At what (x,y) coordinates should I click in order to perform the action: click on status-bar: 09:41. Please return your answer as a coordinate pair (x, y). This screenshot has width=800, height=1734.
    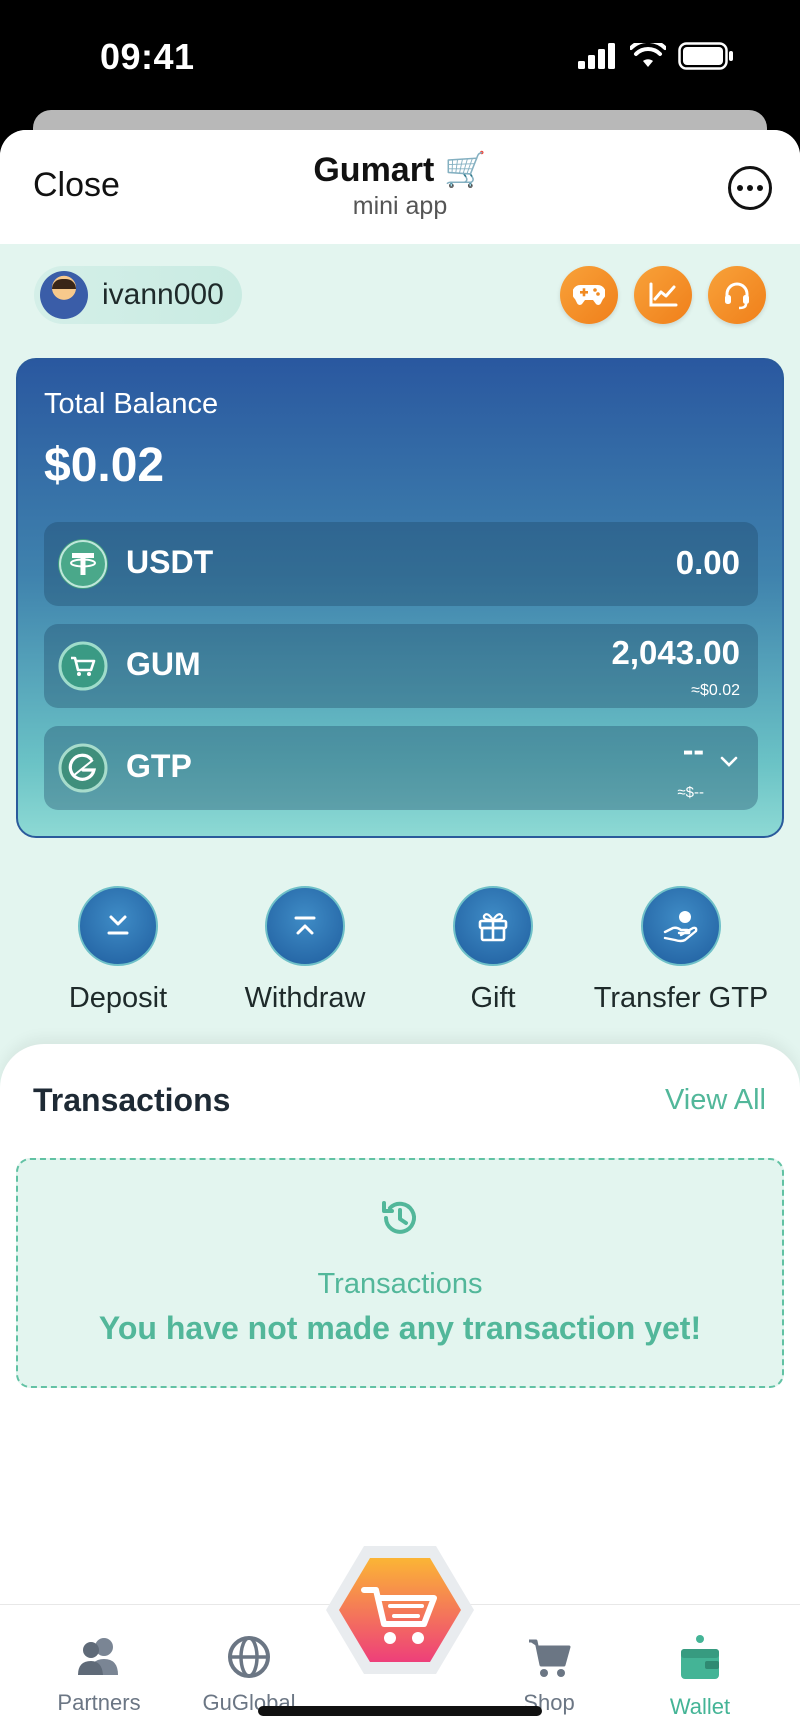
    Looking at the image, I should click on (400, 59).